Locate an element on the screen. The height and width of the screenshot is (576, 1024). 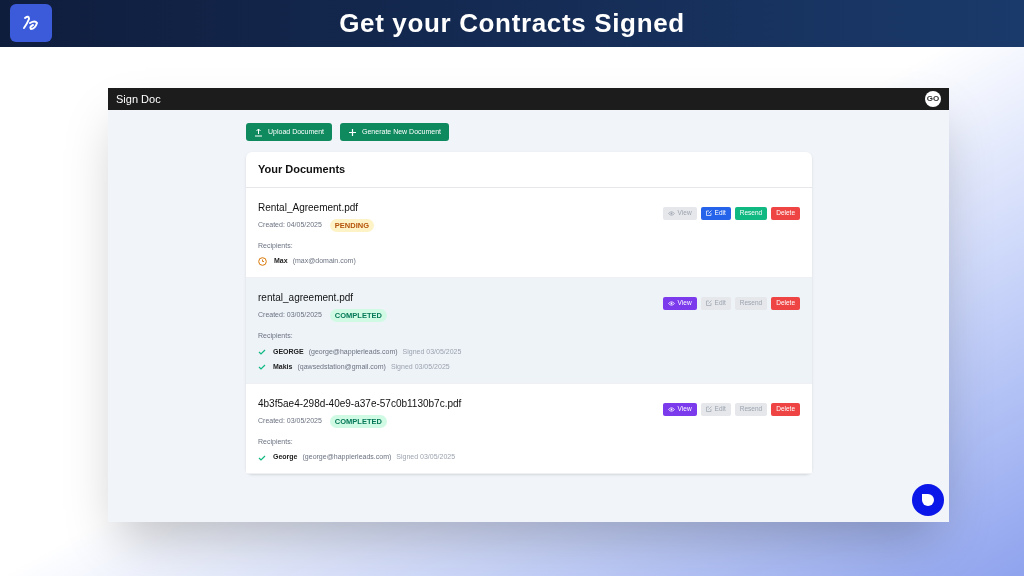
user-avatar: GO is located at coordinates (933, 99).